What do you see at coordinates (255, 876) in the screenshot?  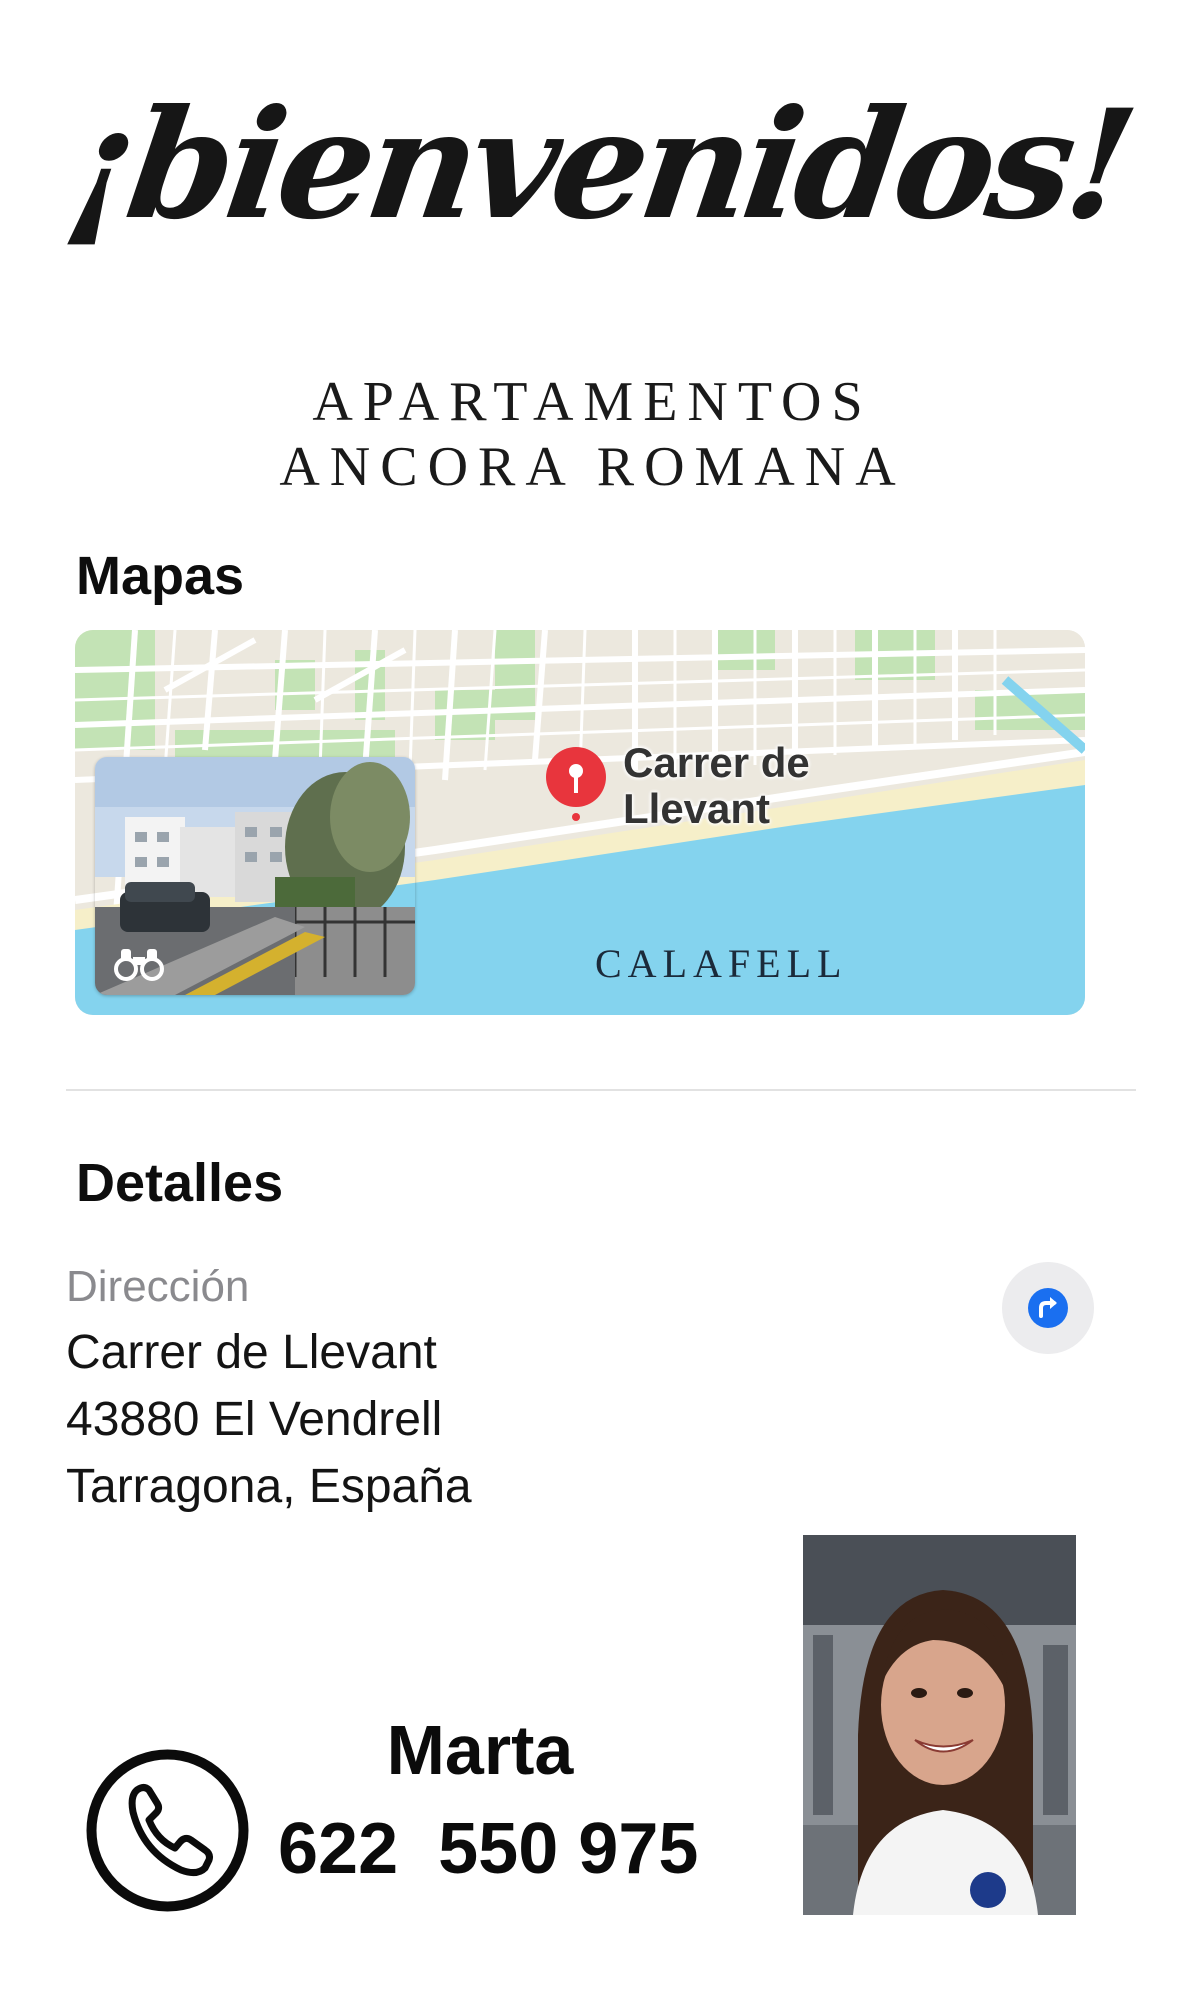 I see `look-around-thumbnail` at bounding box center [255, 876].